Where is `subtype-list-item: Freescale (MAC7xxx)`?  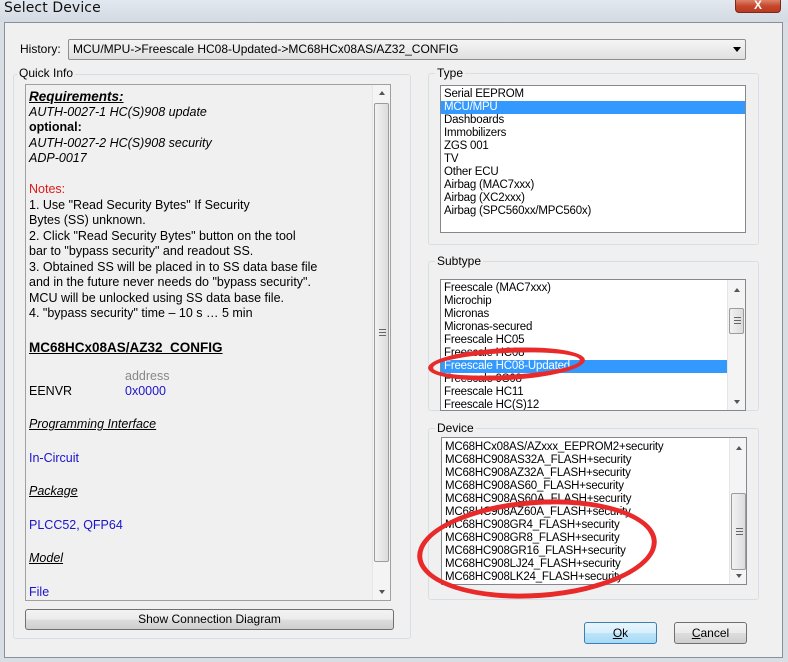
subtype-list-item: Freescale (MAC7xxx) is located at coordinates (584, 288).